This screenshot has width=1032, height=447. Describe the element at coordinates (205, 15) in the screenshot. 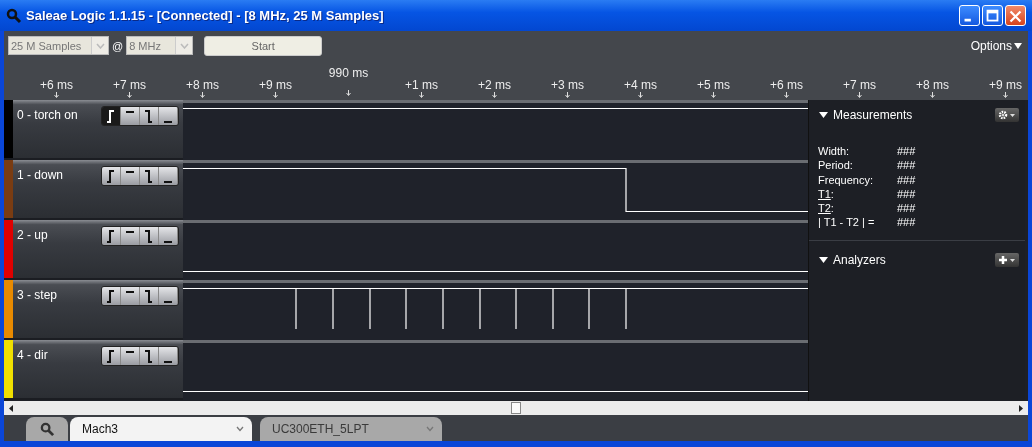

I see `window-title: Saleae Logic 1.1.15 - [Connected] - [8 MHz, 25 M Samples]` at that location.